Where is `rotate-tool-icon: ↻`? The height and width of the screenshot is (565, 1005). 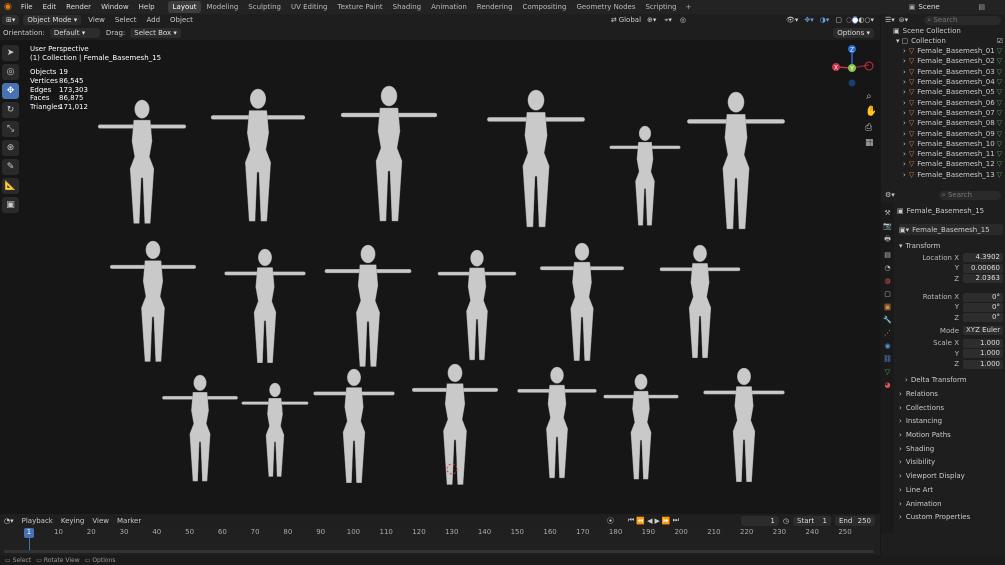
rotate-tool-icon: ↻ is located at coordinates (10, 110).